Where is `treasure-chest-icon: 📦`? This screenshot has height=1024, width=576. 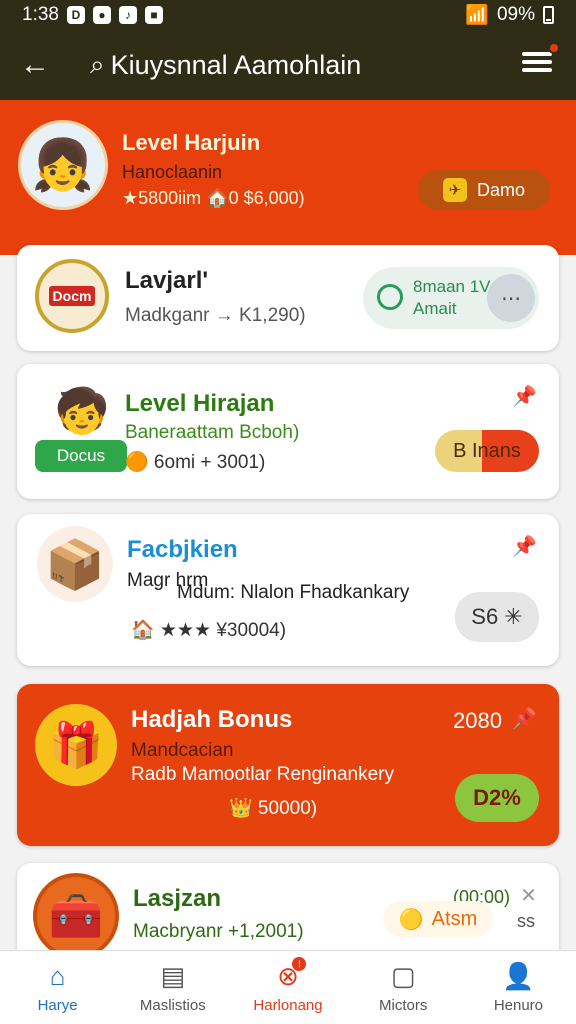
treasure-chest-icon: 📦 is located at coordinates (75, 564).